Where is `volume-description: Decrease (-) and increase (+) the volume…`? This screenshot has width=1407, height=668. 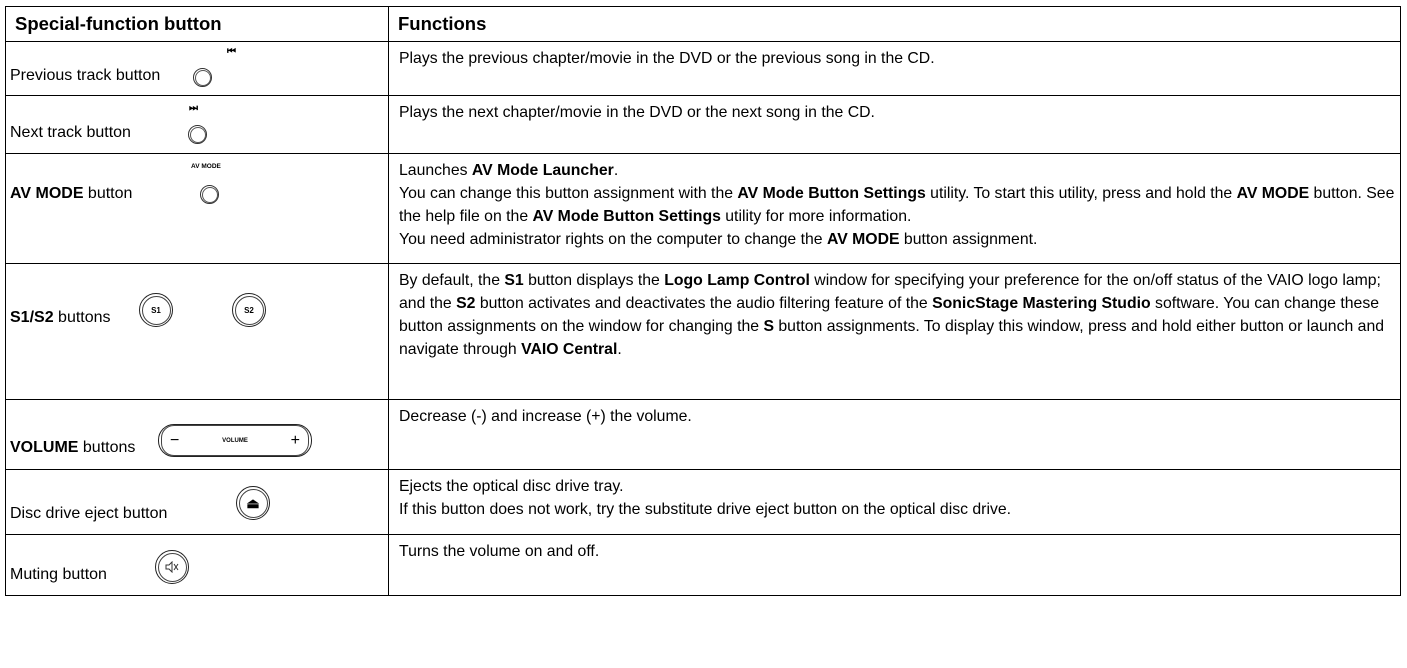 volume-description: Decrease (-) and increase (+) the volume… is located at coordinates (545, 416).